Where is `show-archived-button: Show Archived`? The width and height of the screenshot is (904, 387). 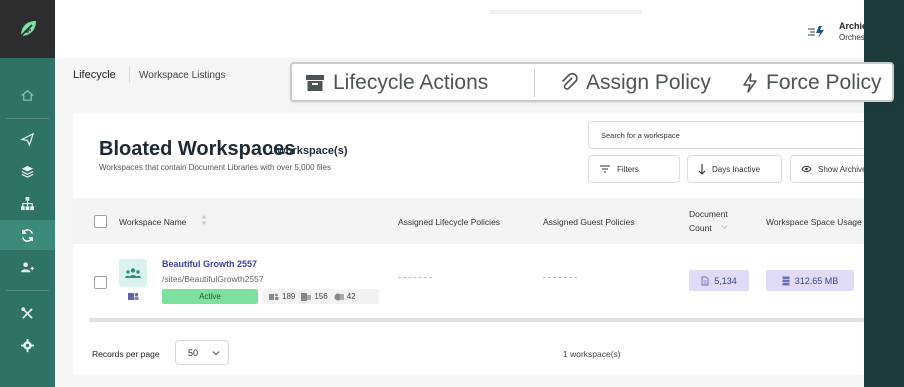 show-archived-button: Show Archived is located at coordinates (832, 169).